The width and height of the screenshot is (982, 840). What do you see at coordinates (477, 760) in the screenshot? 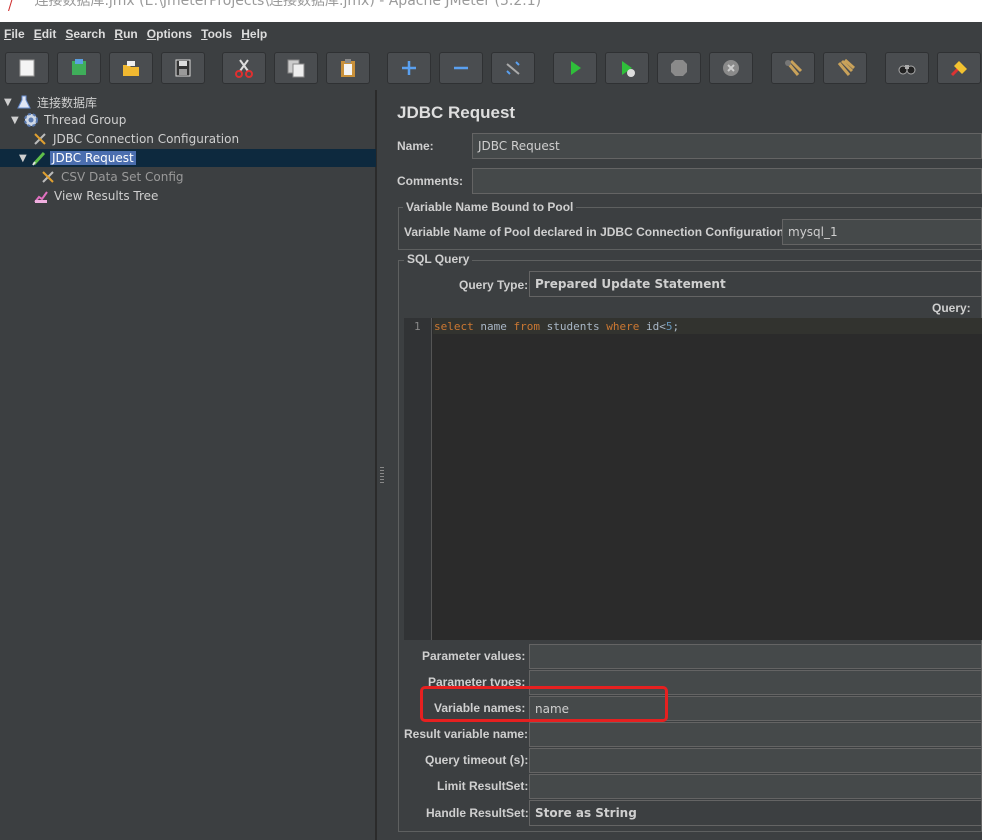
I see `query-timeout-label: Query timeout (s):` at bounding box center [477, 760].